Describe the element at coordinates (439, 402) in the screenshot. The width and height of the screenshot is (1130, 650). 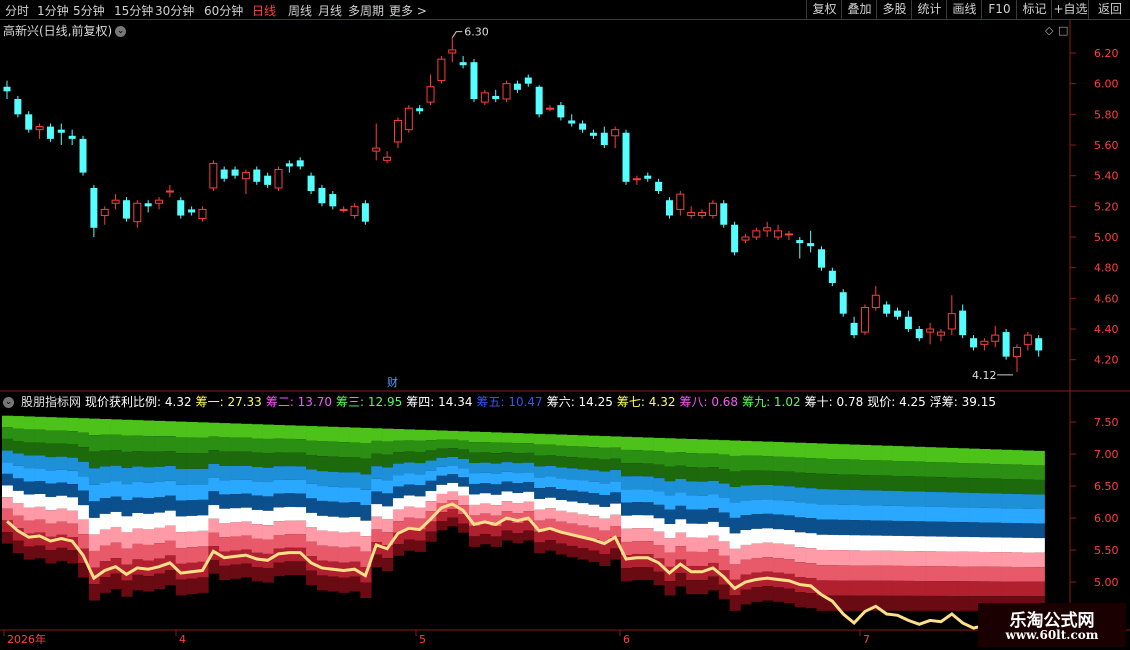
I see `indicator-field-4: 筹四: 14.34` at that location.